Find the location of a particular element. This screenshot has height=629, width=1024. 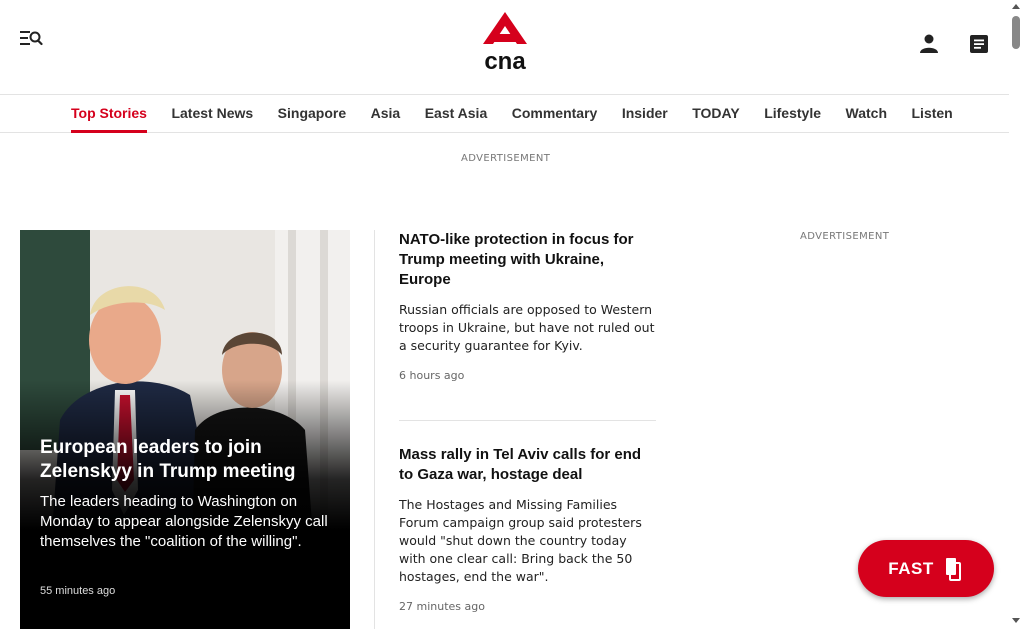

cna-logo: cna is located at coordinates (505, 43).